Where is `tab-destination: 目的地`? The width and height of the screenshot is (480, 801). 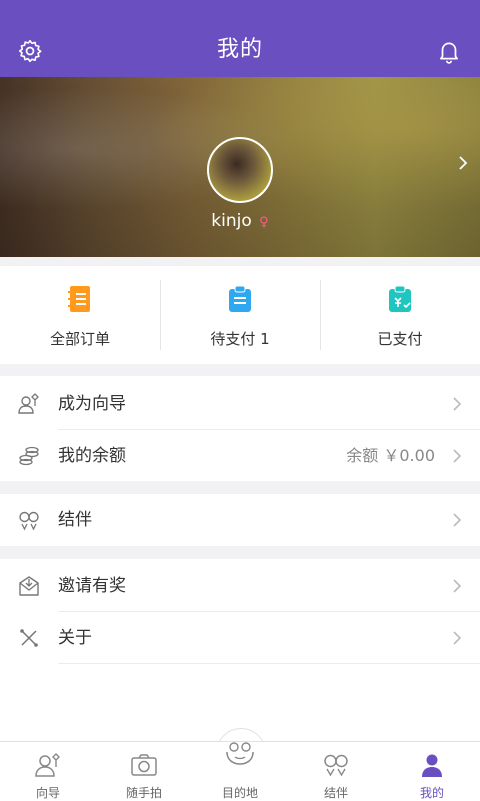
tab-destination: 目的地 is located at coordinates (240, 771).